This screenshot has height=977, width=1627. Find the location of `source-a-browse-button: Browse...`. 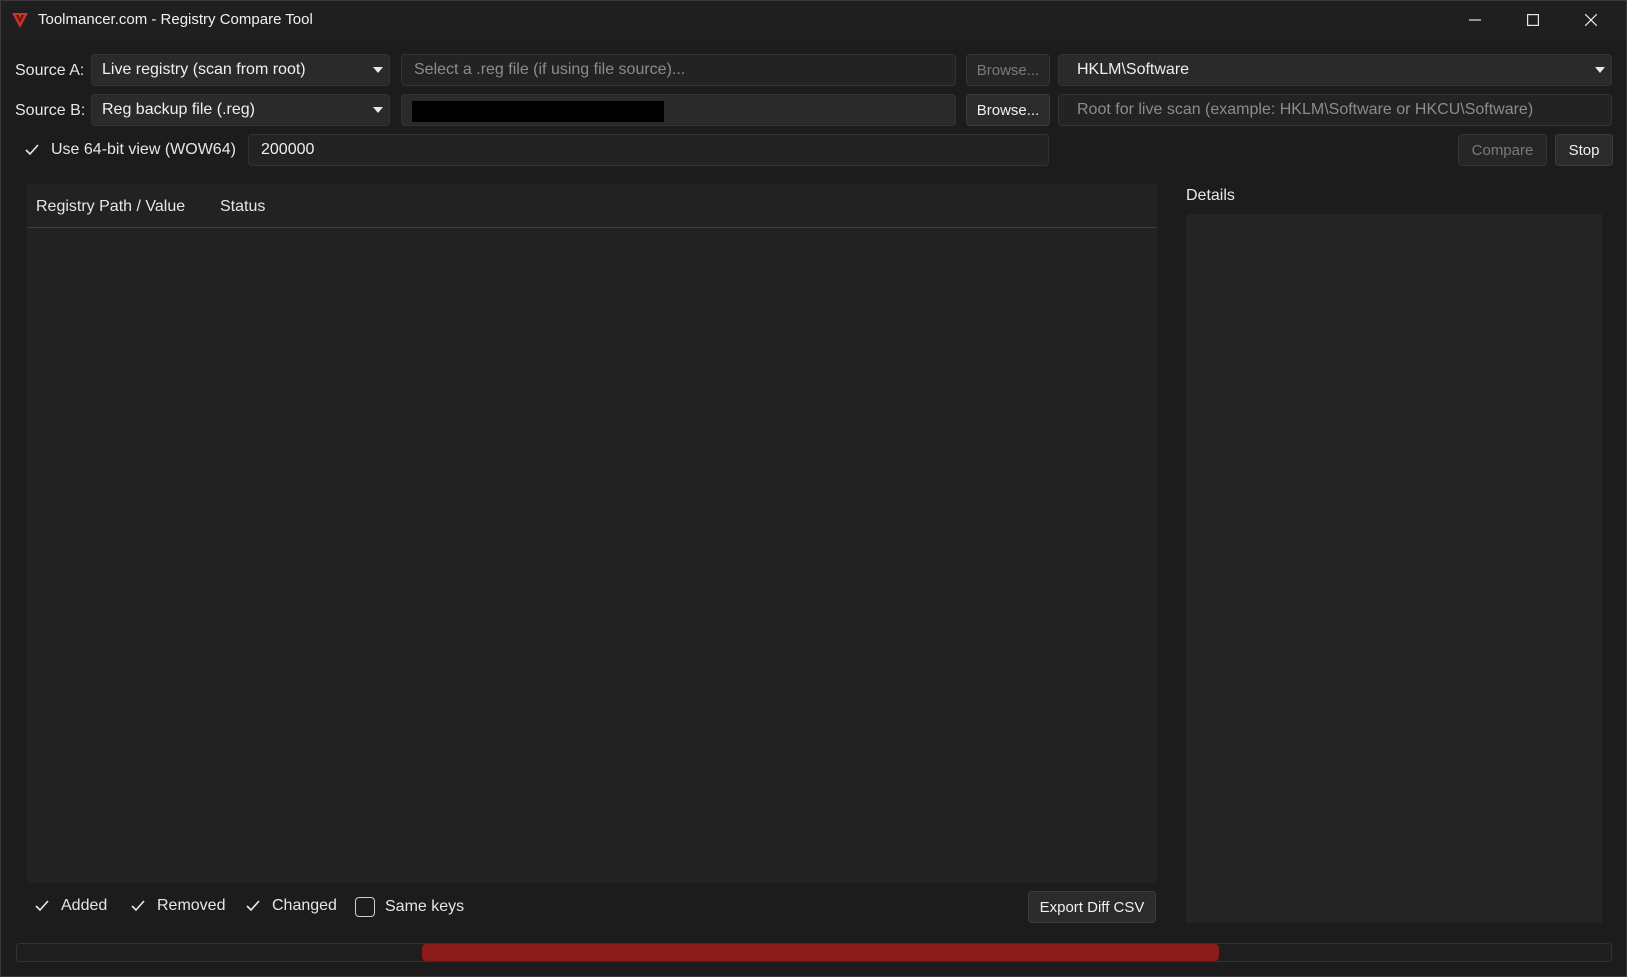

source-a-browse-button: Browse... is located at coordinates (1008, 70).